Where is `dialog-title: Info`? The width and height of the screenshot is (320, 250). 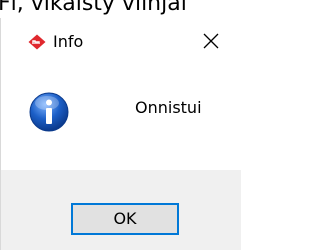
dialog-title: Info is located at coordinates (68, 41).